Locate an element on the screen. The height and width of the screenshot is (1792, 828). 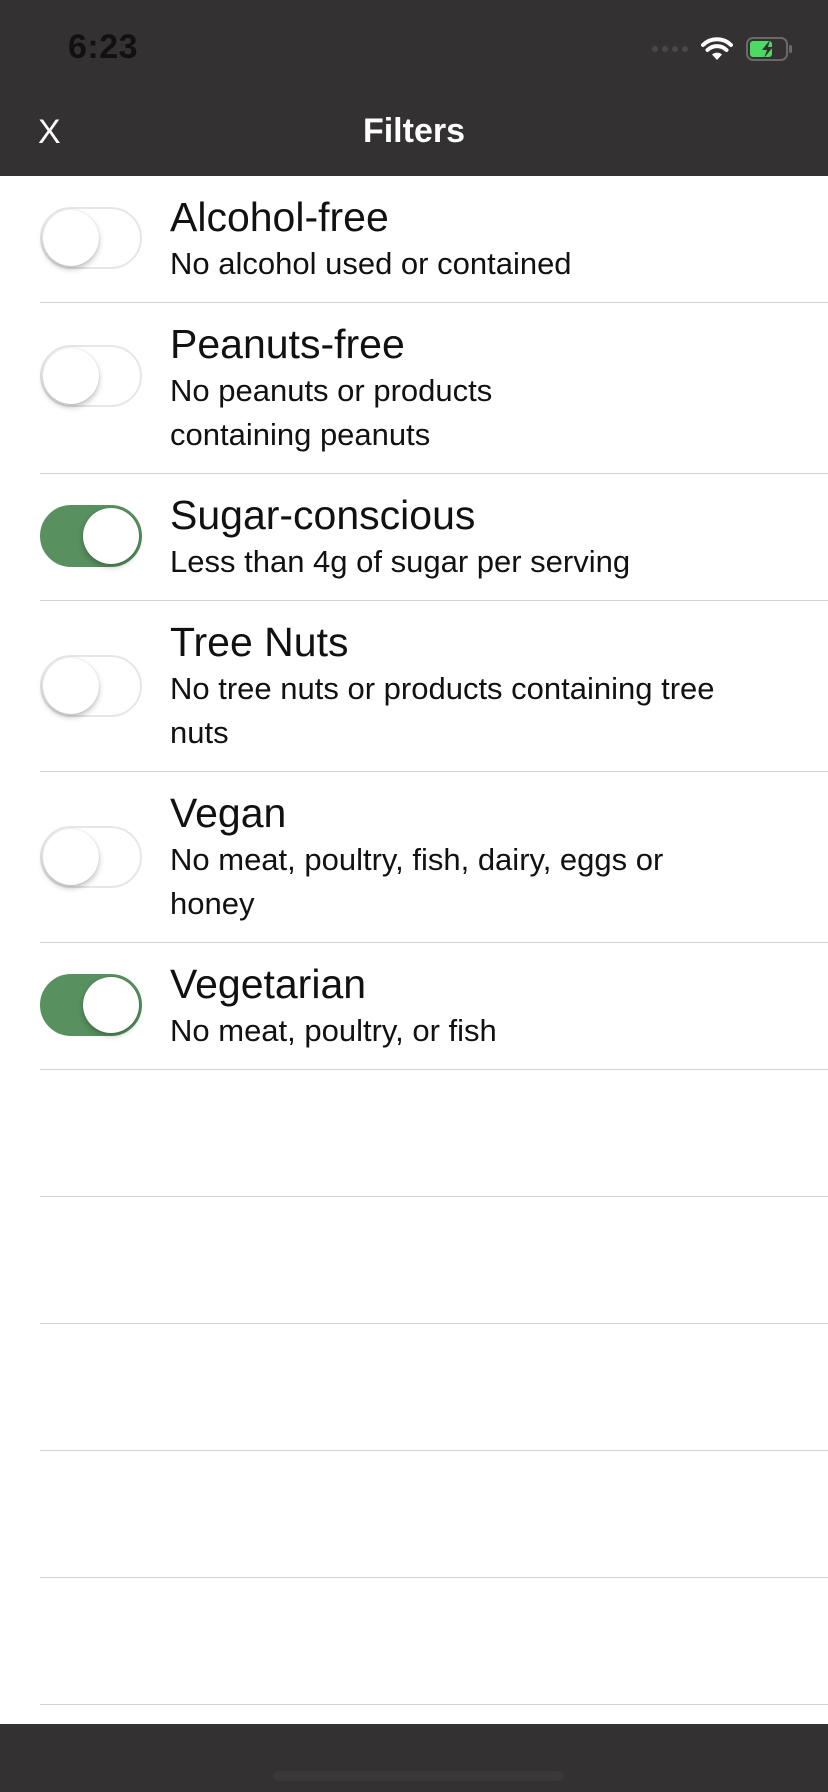
filter-text: Vegetarian No meat, poultry, or fish is located at coordinates (470, 1007).